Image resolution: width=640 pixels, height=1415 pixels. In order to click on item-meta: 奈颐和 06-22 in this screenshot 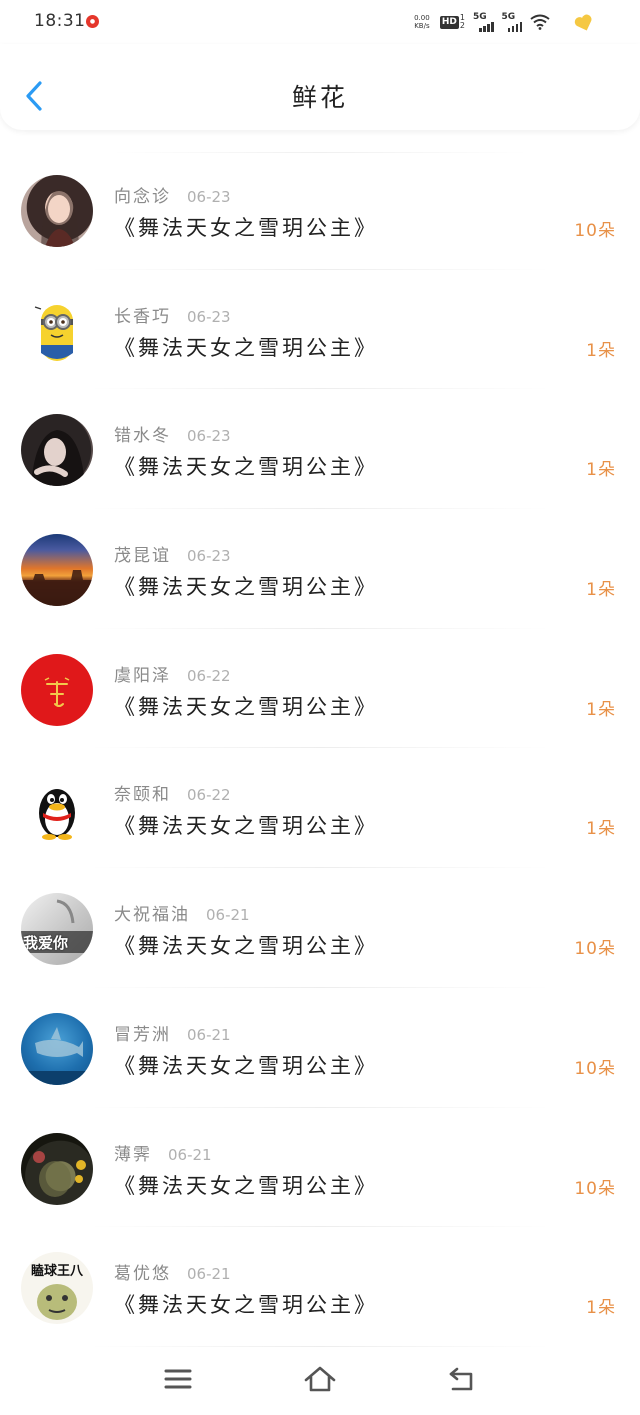, I will do `click(172, 792)`.